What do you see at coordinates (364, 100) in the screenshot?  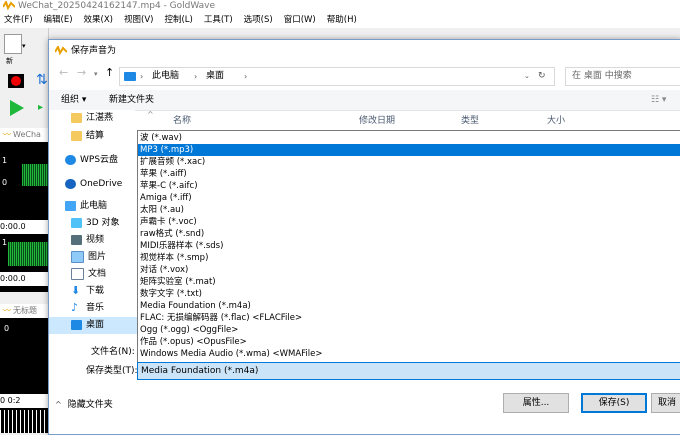 I see `command-bar: 组织 ▾ 新建文件夹 ☷ ▾` at bounding box center [364, 100].